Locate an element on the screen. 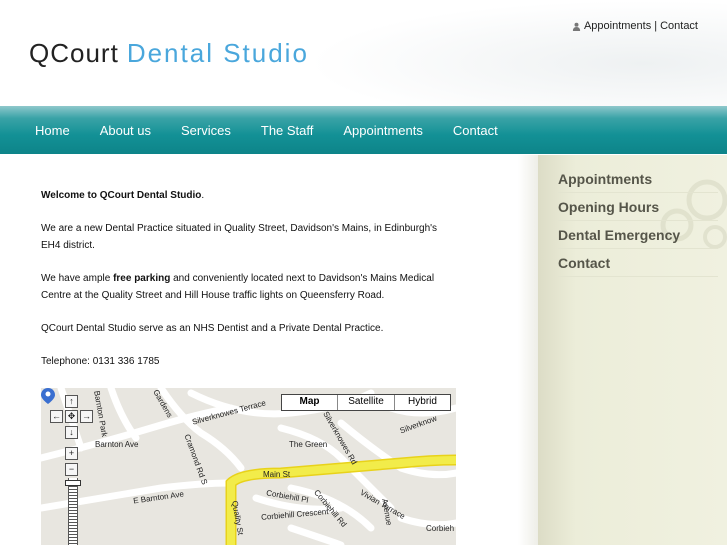 This screenshot has height=545, width=727. map-type-hybrid: Hybrid is located at coordinates (422, 402).